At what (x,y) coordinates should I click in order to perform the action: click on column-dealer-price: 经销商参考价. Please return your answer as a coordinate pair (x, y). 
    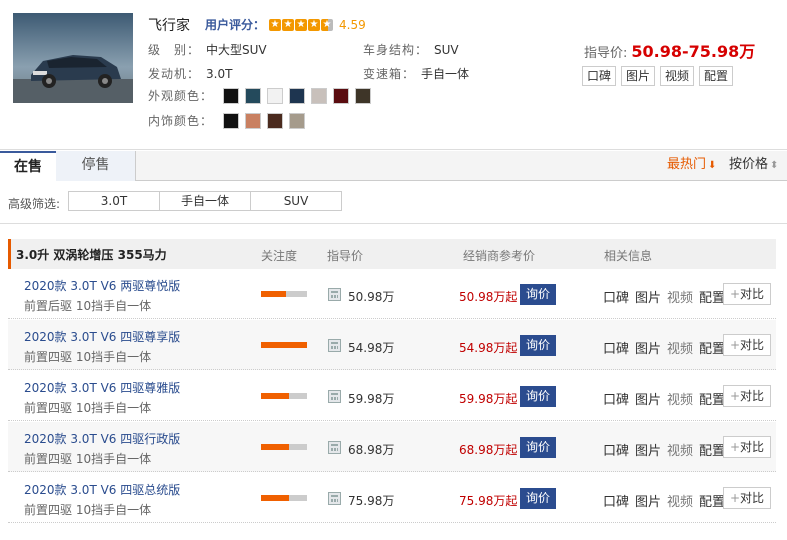
    Looking at the image, I should click on (499, 256).